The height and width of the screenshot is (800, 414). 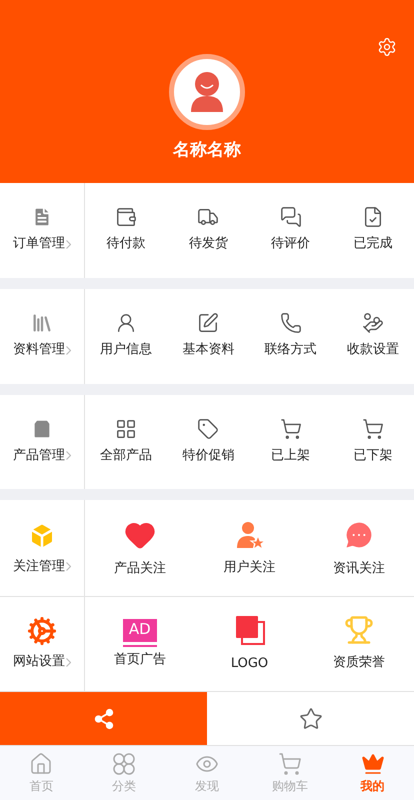 I want to click on menu-item: AD 首页广告, so click(x=140, y=644).